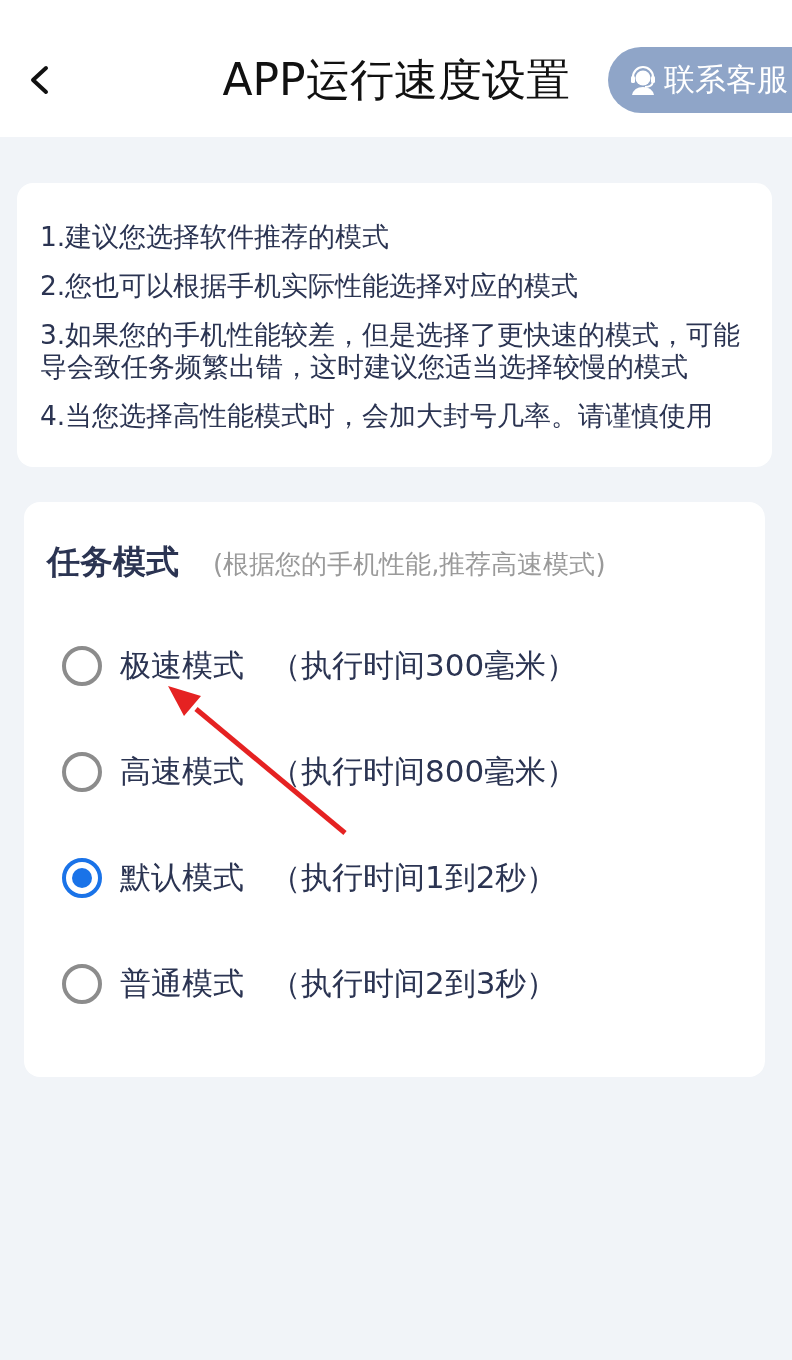 The height and width of the screenshot is (1360, 792). I want to click on mode-label: 普通模式, so click(182, 984).